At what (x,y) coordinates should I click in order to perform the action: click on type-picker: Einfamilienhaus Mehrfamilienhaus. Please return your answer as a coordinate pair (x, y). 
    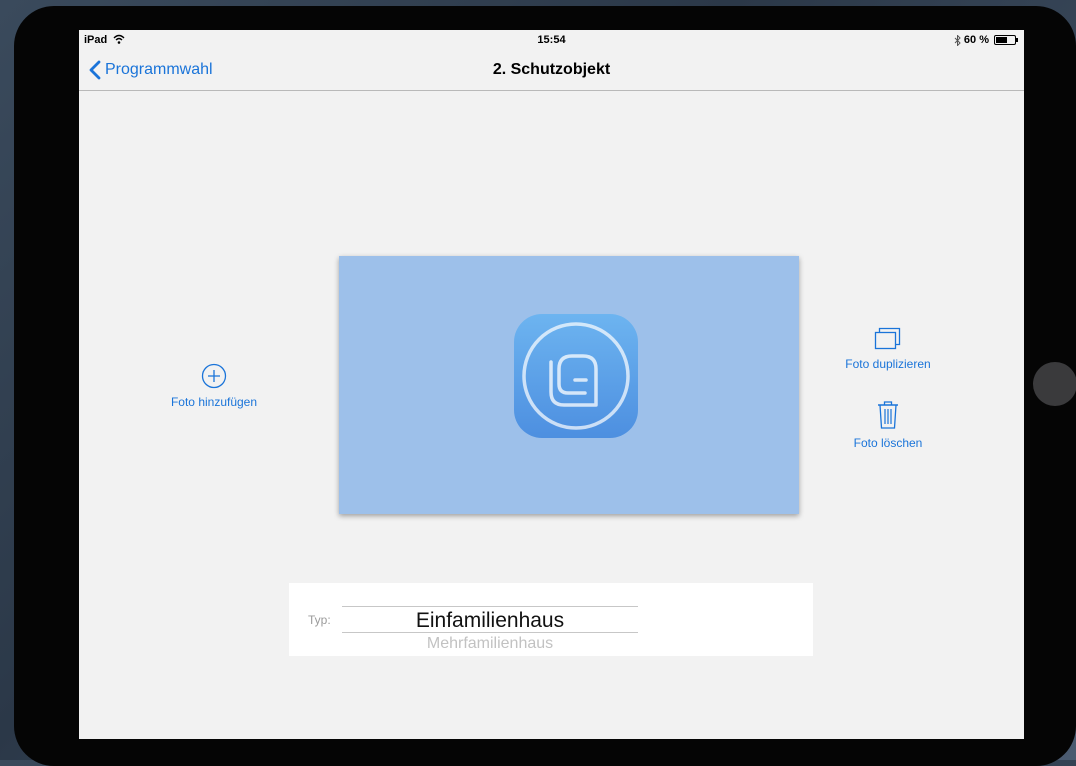
    Looking at the image, I should click on (490, 619).